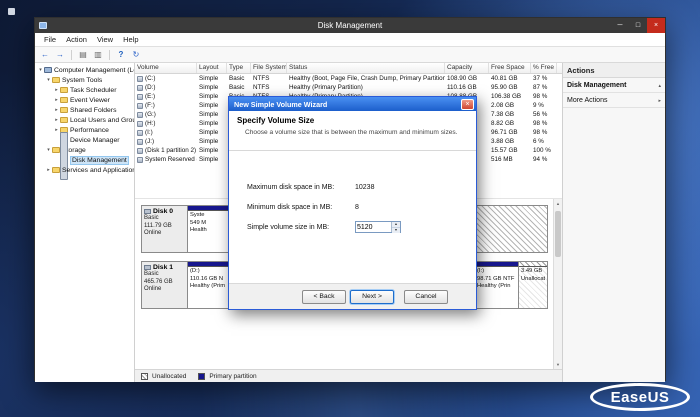 The width and height of the screenshot is (700, 417). Describe the element at coordinates (638, 25) in the screenshot. I see `maximize-button: □` at that location.